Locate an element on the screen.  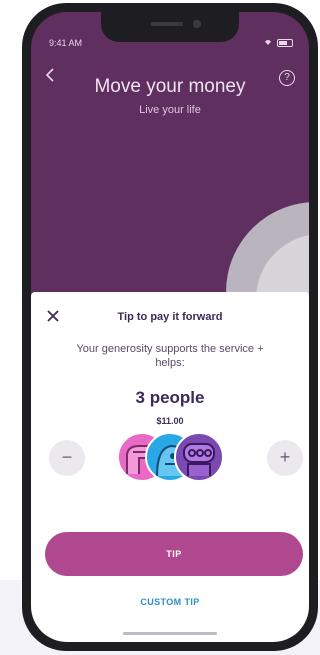
battery-icon is located at coordinates (285, 43).